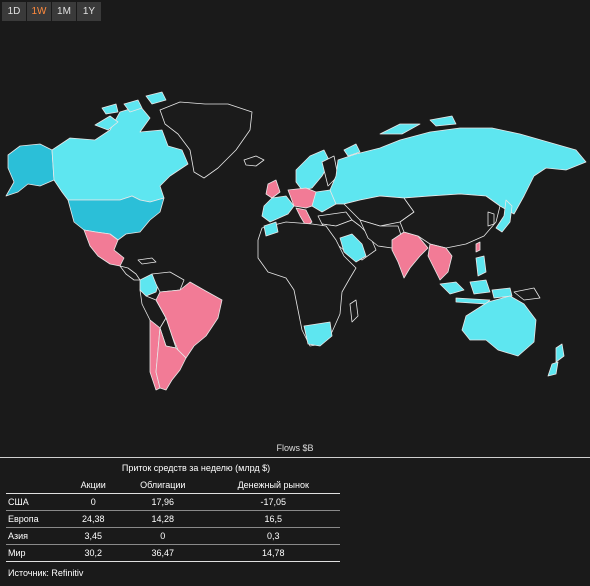 Image resolution: width=590 pixels, height=586 pixels. I want to click on table-header-row: Акции Облигации Денежный рынок, so click(173, 485).